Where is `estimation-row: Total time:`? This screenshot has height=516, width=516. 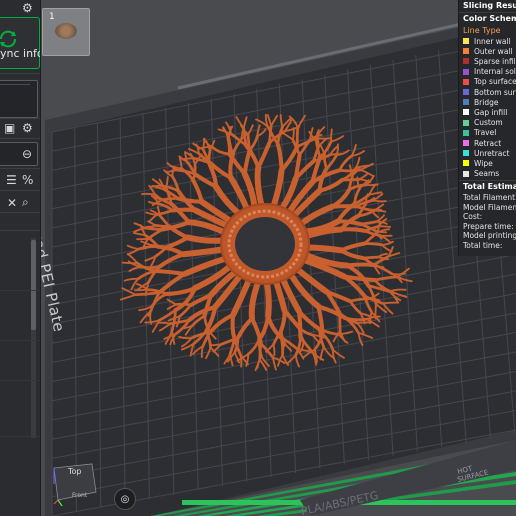
estimation-row: Total time: is located at coordinates (483, 245).